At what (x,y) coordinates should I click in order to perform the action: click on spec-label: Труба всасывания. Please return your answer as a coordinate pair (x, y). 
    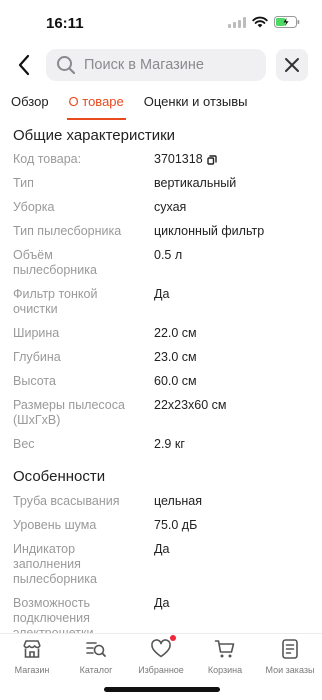
    Looking at the image, I should click on (66, 501).